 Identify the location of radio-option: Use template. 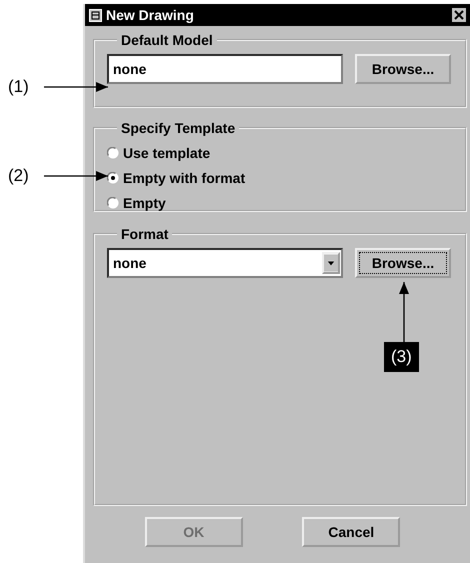
(281, 152).